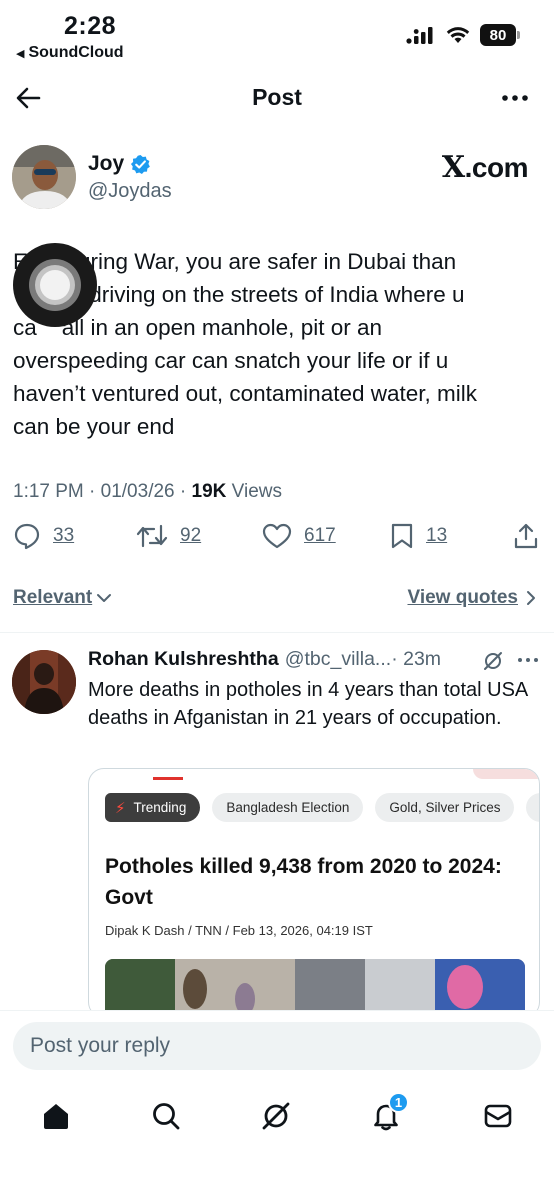  I want to click on chip-label: Bangladesh Election, so click(288, 807).